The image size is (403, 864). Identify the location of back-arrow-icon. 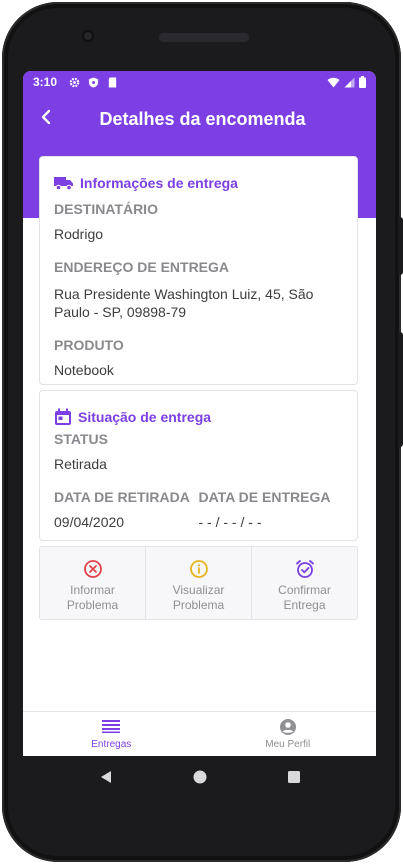
(47, 117).